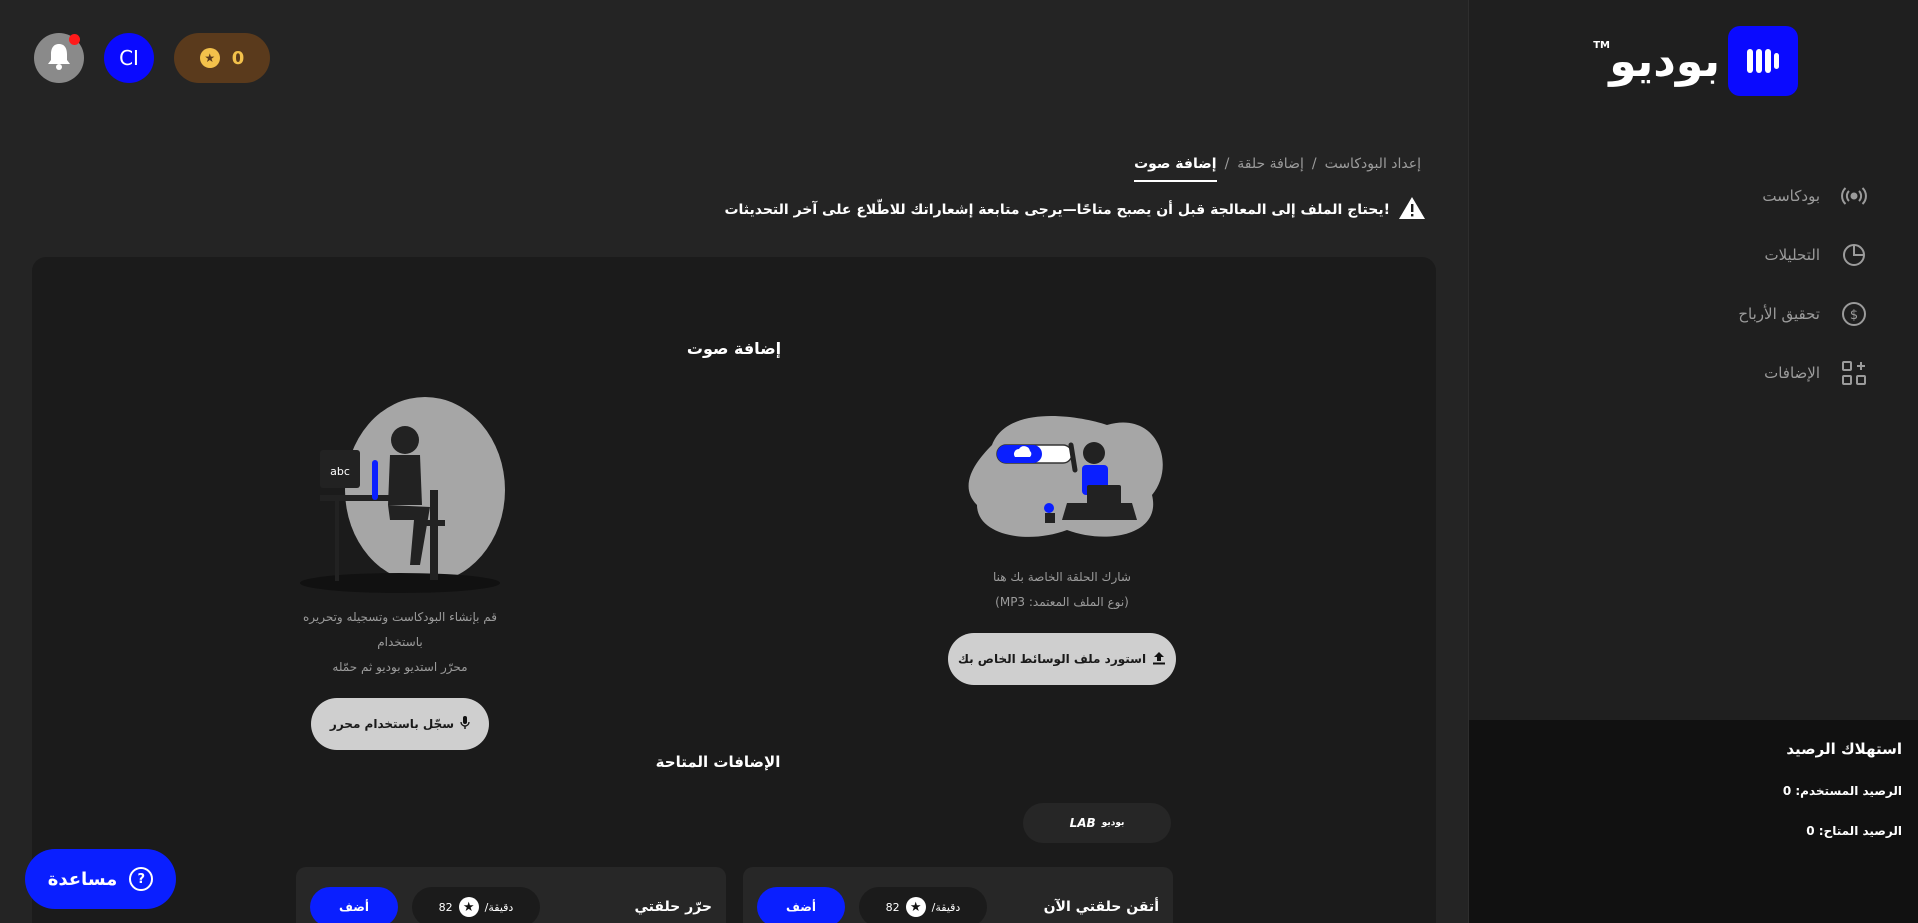 The width and height of the screenshot is (1918, 923). What do you see at coordinates (1101, 907) in the screenshot?
I see `addon-name: أتقن حلقتي الآن` at bounding box center [1101, 907].